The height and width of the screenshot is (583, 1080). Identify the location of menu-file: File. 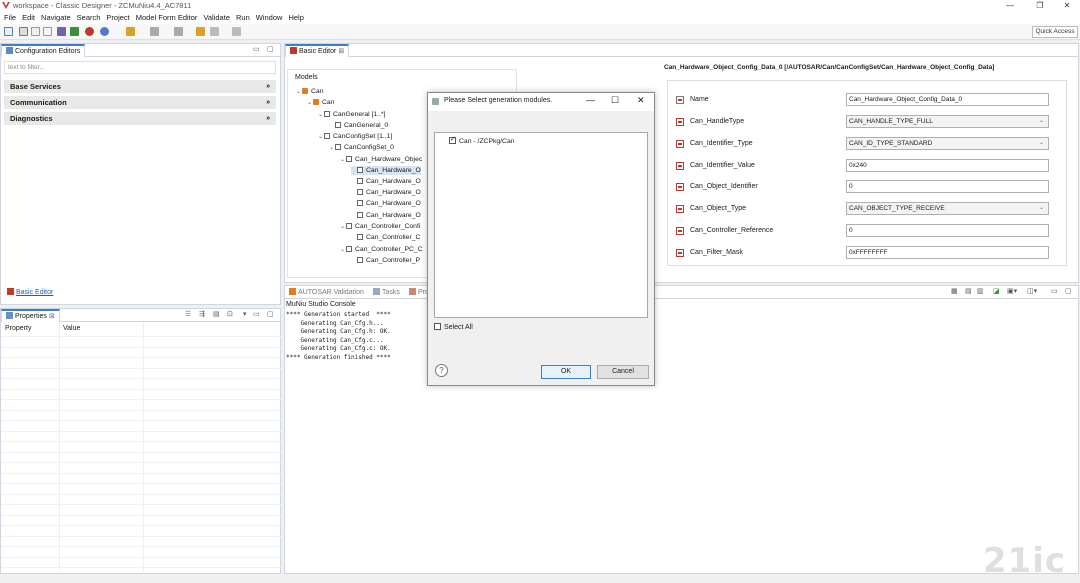
(9, 18).